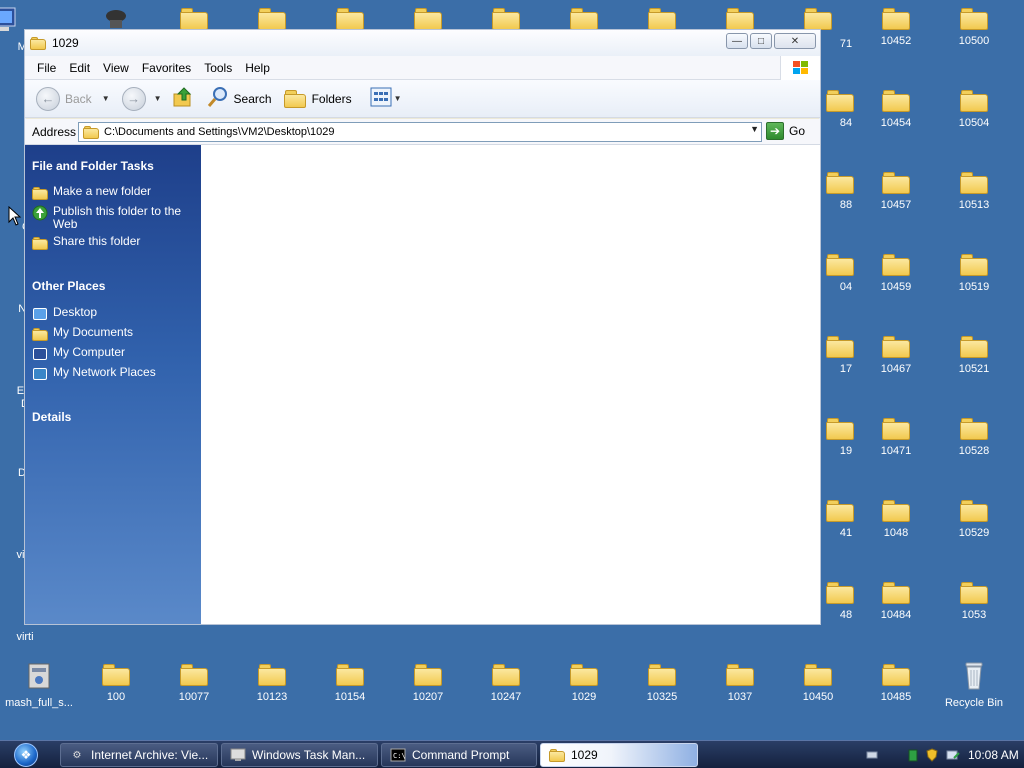 This screenshot has height=768, width=1024. What do you see at coordinates (106, 98) in the screenshot?
I see `back-dropdown-icon: ▼` at bounding box center [106, 98].